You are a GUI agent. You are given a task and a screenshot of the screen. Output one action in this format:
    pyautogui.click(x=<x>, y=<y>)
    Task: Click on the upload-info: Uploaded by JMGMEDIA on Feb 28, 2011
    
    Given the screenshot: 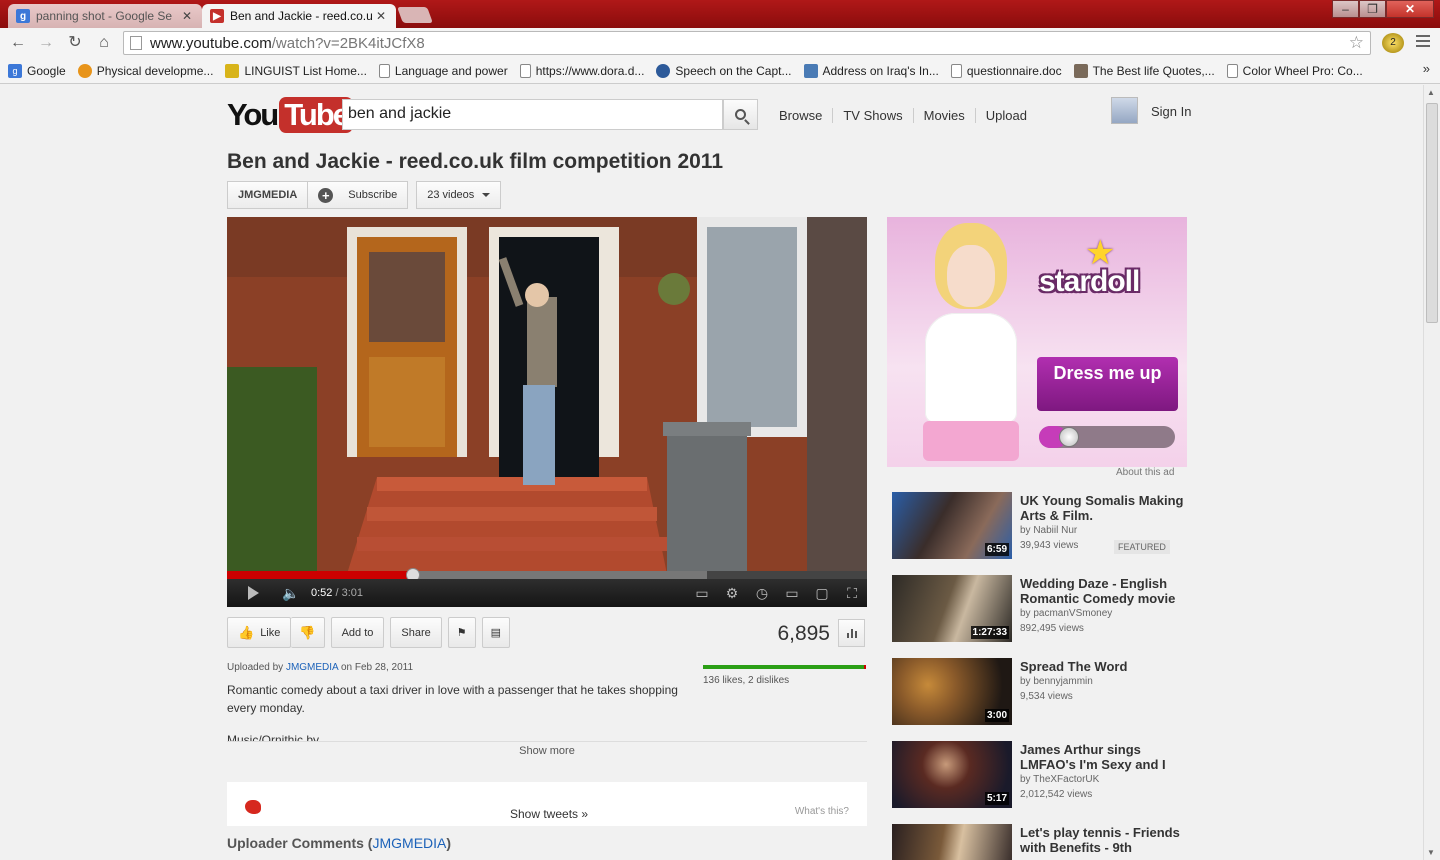 What is the action you would take?
    pyautogui.click(x=320, y=667)
    